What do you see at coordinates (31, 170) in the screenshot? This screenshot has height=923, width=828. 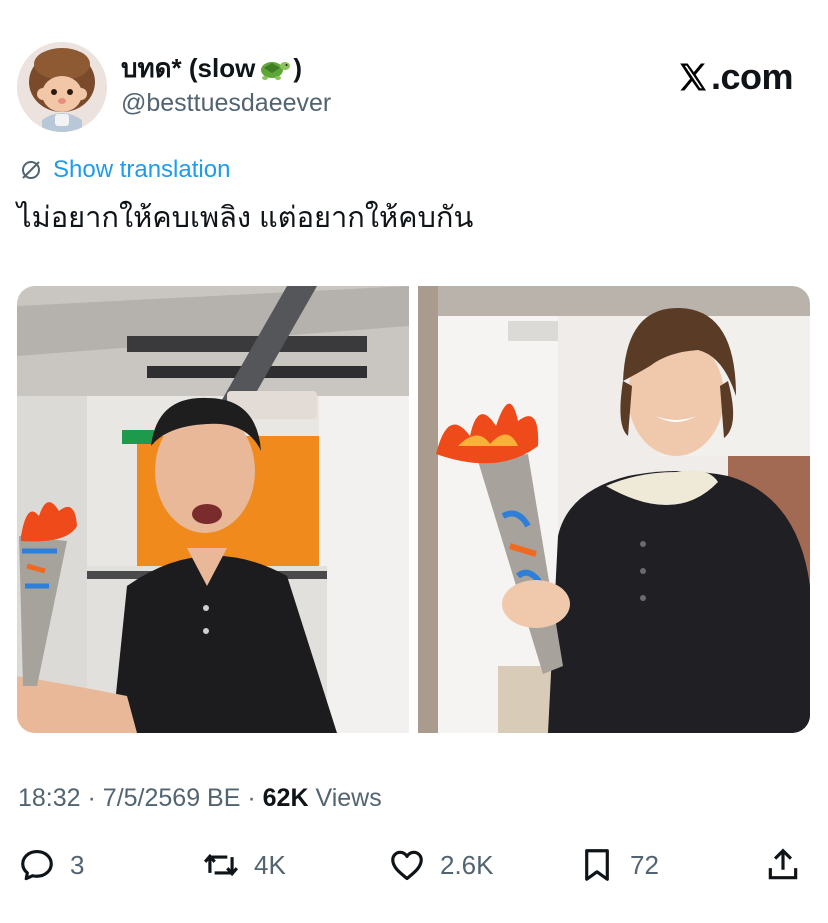 I see `globe-icon` at bounding box center [31, 170].